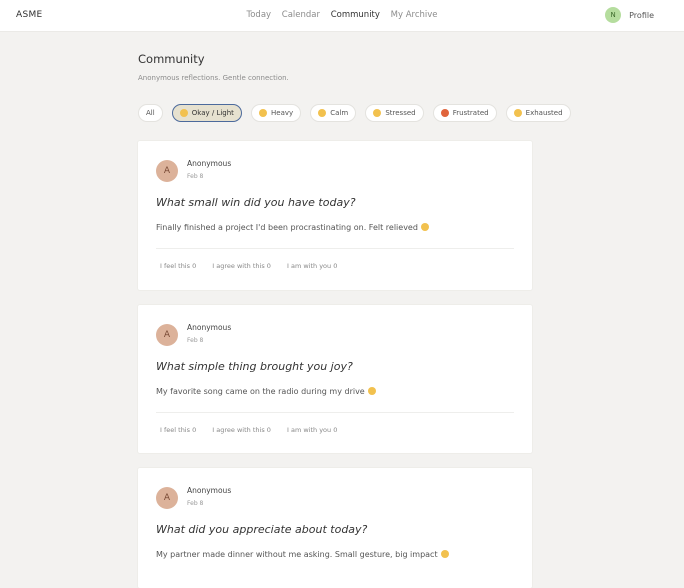  Describe the element at coordinates (263, 113) in the screenshot. I see `pensive-face-icon` at that location.